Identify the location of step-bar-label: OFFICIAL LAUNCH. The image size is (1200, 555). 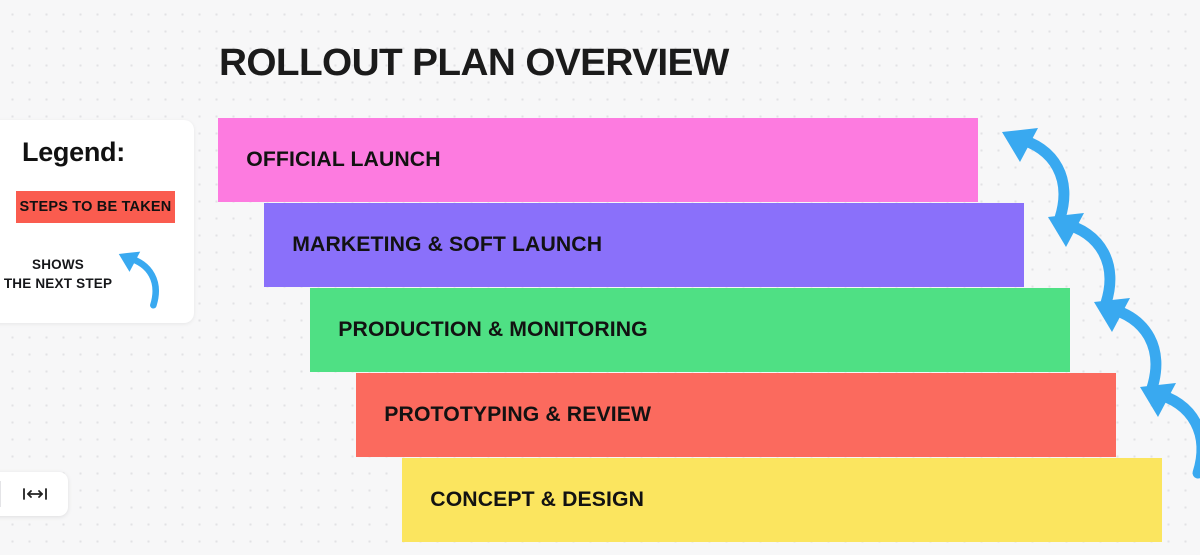
(343, 159).